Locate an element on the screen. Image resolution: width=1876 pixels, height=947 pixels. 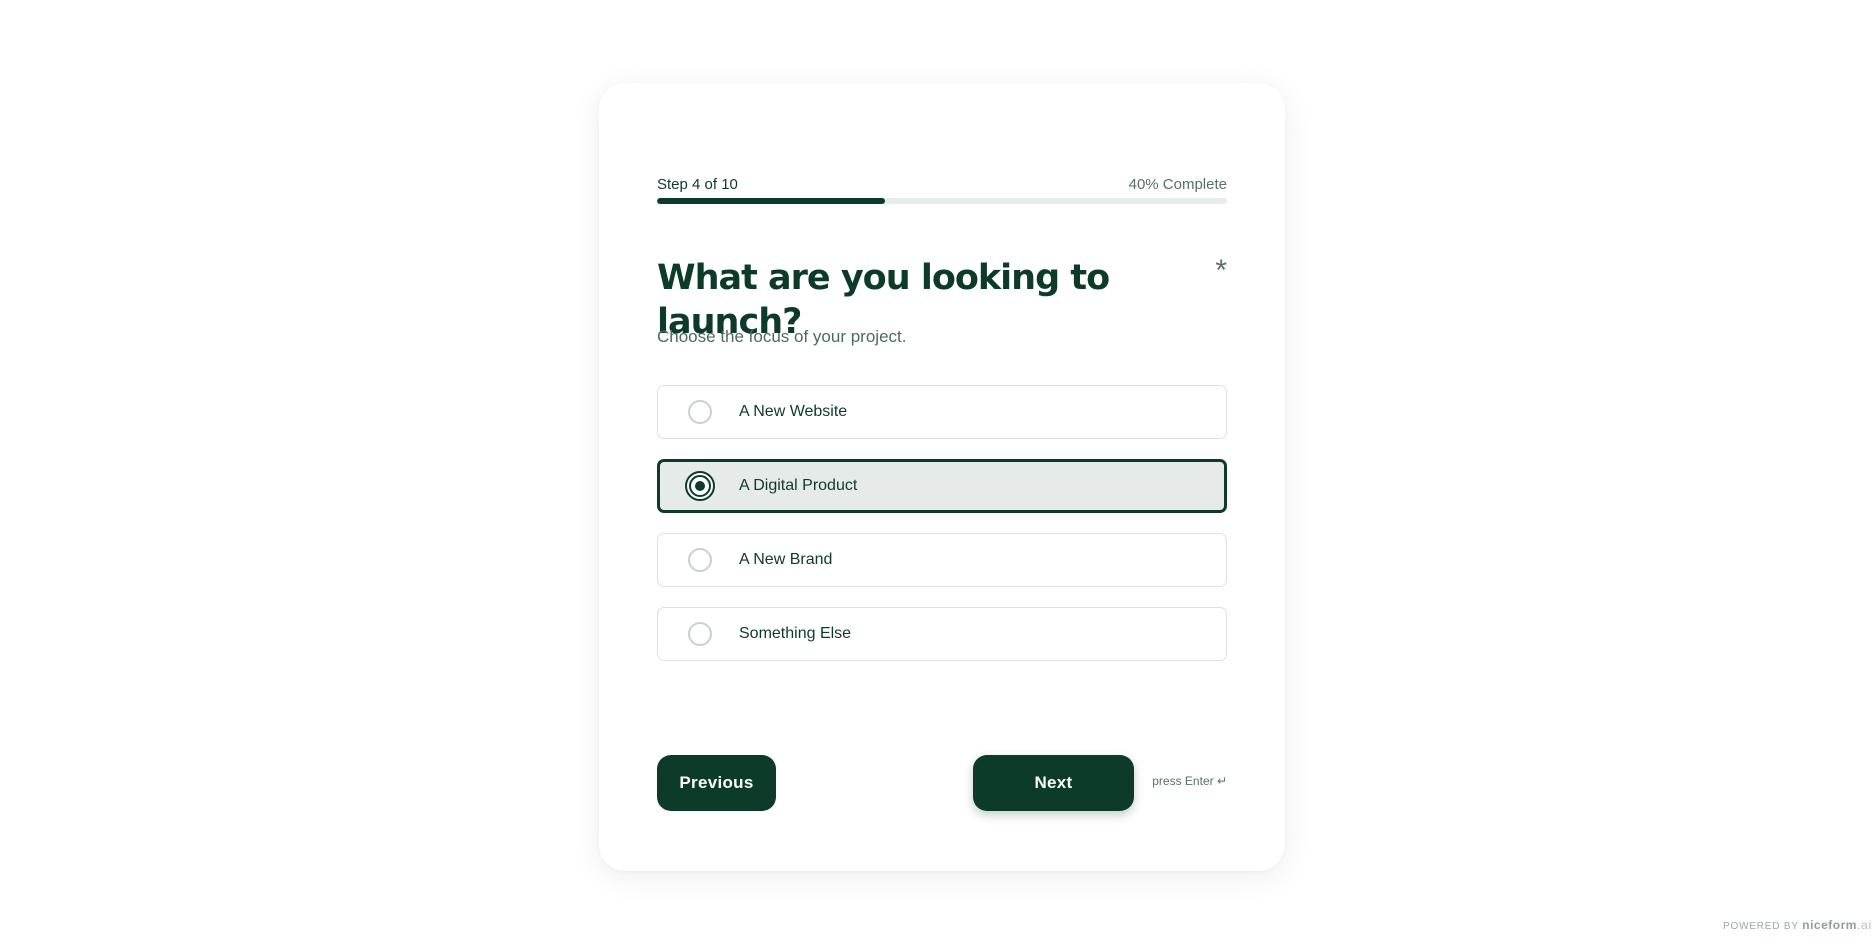
question-heading: What are you looking to launch? * is located at coordinates (942, 298).